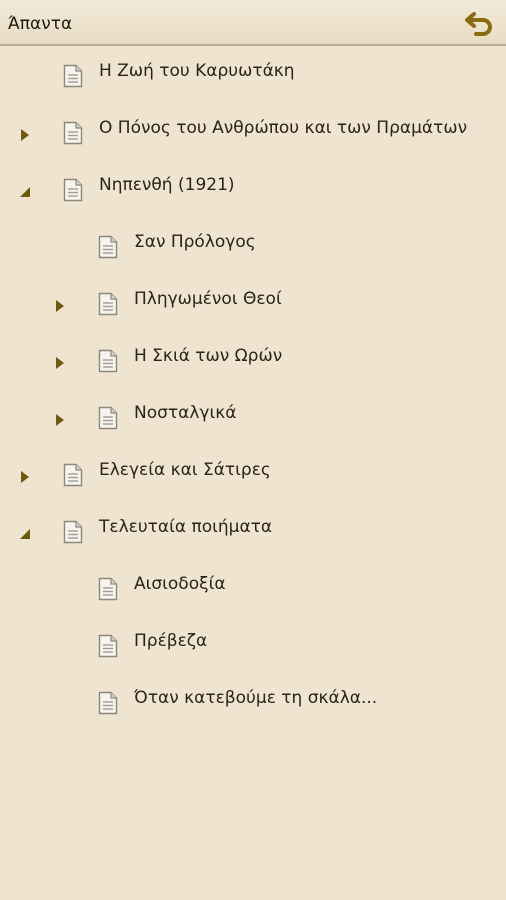 The height and width of the screenshot is (900, 506). What do you see at coordinates (253, 190) in the screenshot?
I see `tree-row: Νηπενθή (1921)` at bounding box center [253, 190].